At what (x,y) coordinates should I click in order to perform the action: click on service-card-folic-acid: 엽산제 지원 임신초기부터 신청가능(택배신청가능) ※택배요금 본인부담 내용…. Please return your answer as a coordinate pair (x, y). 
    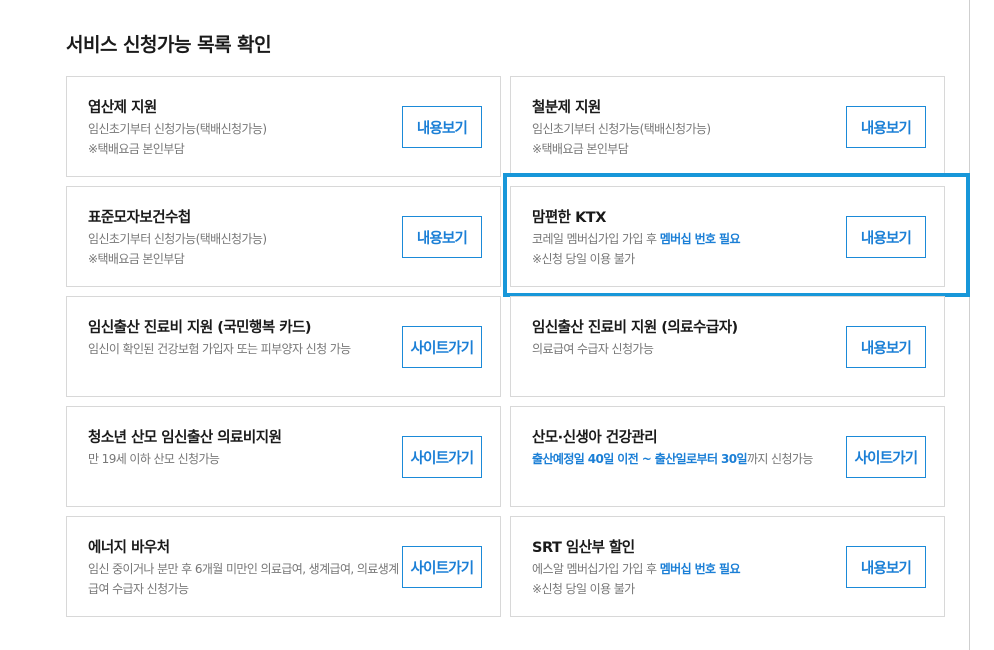
    Looking at the image, I should click on (283, 126).